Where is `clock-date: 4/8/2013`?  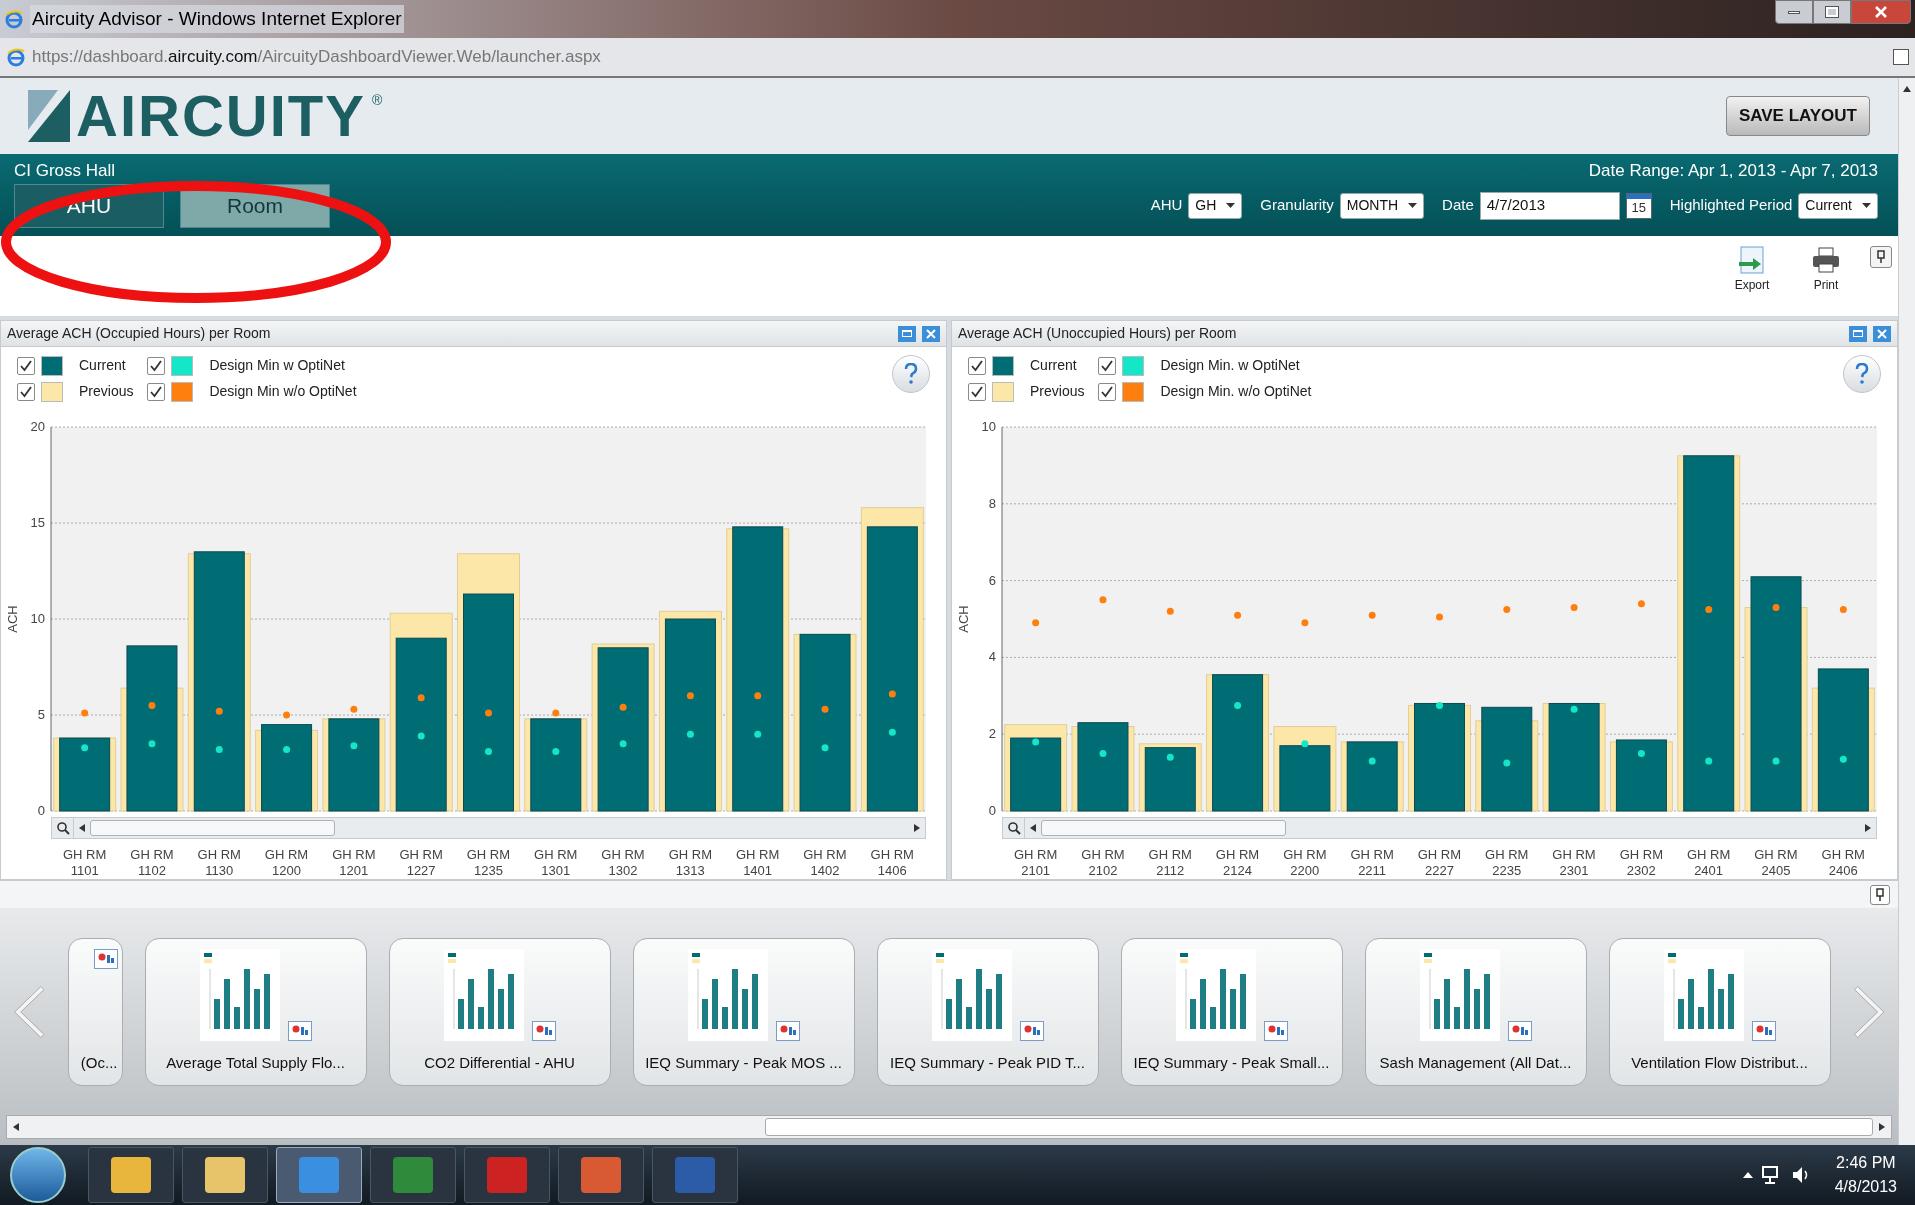 clock-date: 4/8/2013 is located at coordinates (1865, 1187).